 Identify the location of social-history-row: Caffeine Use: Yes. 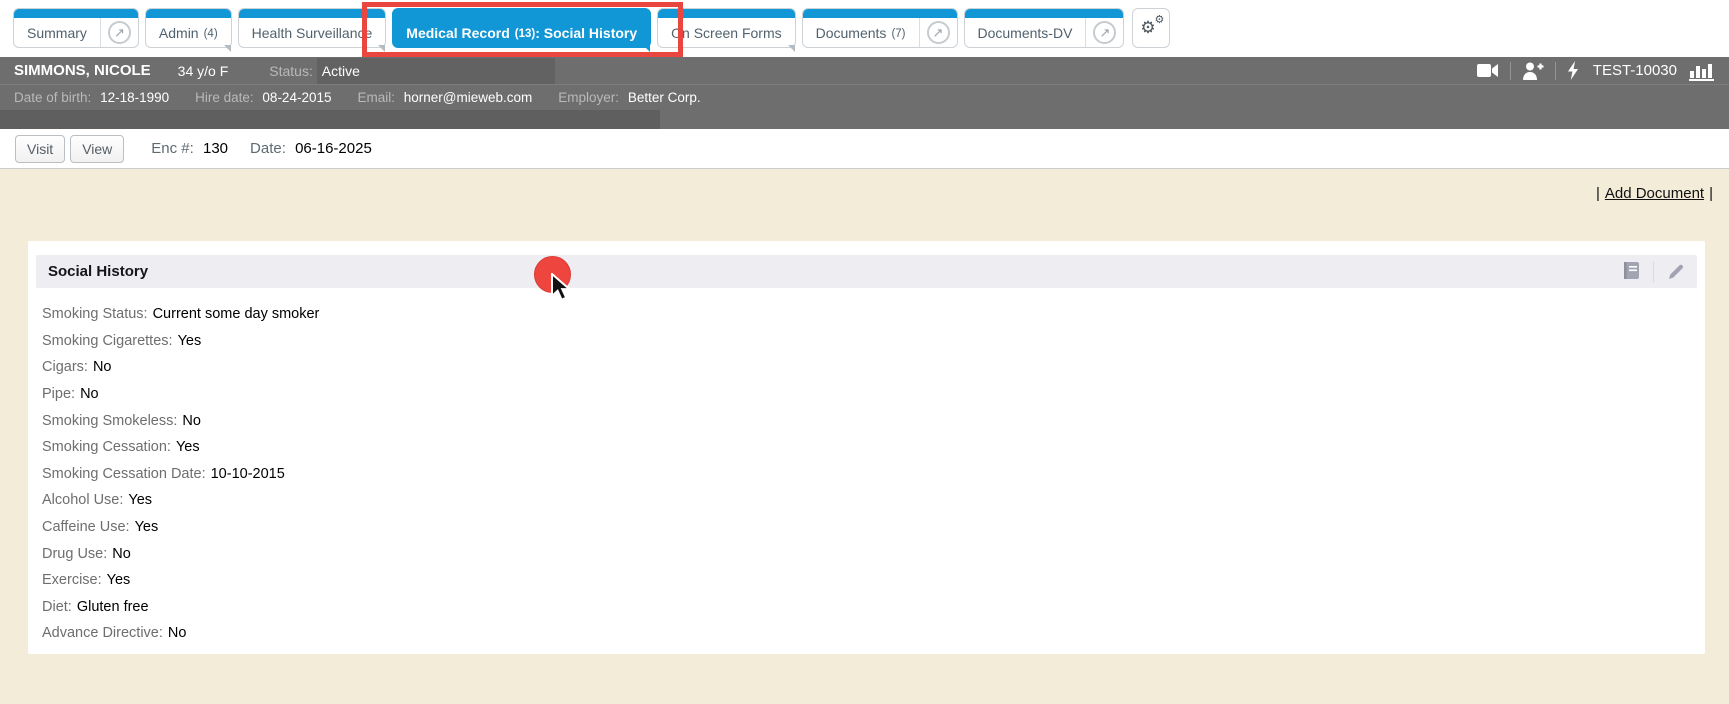
(866, 527).